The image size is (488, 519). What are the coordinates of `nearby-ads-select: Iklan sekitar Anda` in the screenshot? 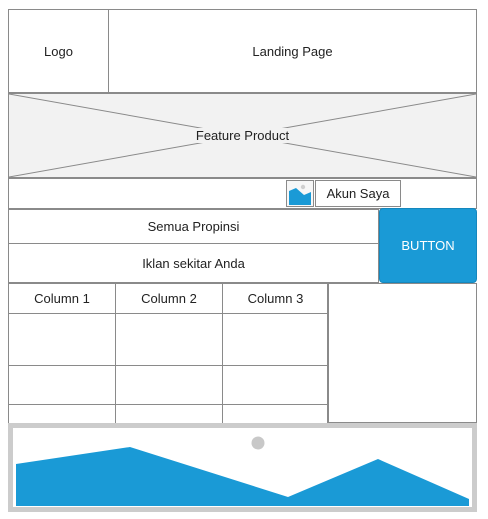 It's located at (193, 263).